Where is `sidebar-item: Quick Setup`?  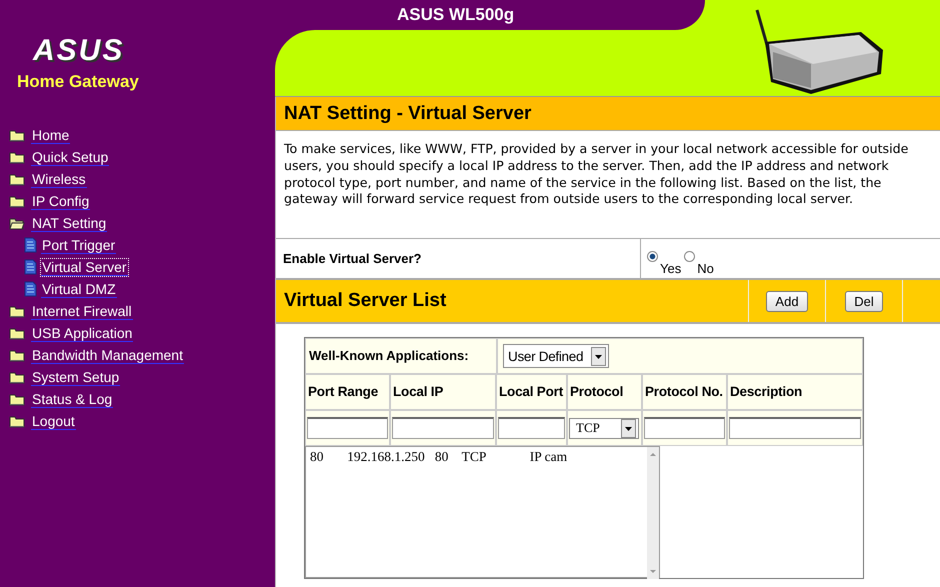 sidebar-item: Quick Setup is located at coordinates (70, 157).